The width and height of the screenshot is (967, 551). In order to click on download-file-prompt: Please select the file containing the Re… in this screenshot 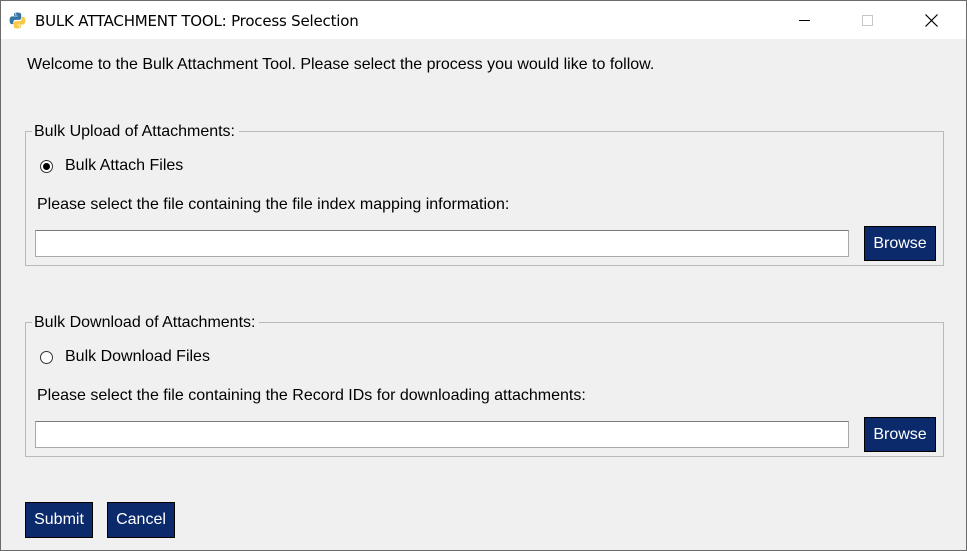, I will do `click(311, 395)`.